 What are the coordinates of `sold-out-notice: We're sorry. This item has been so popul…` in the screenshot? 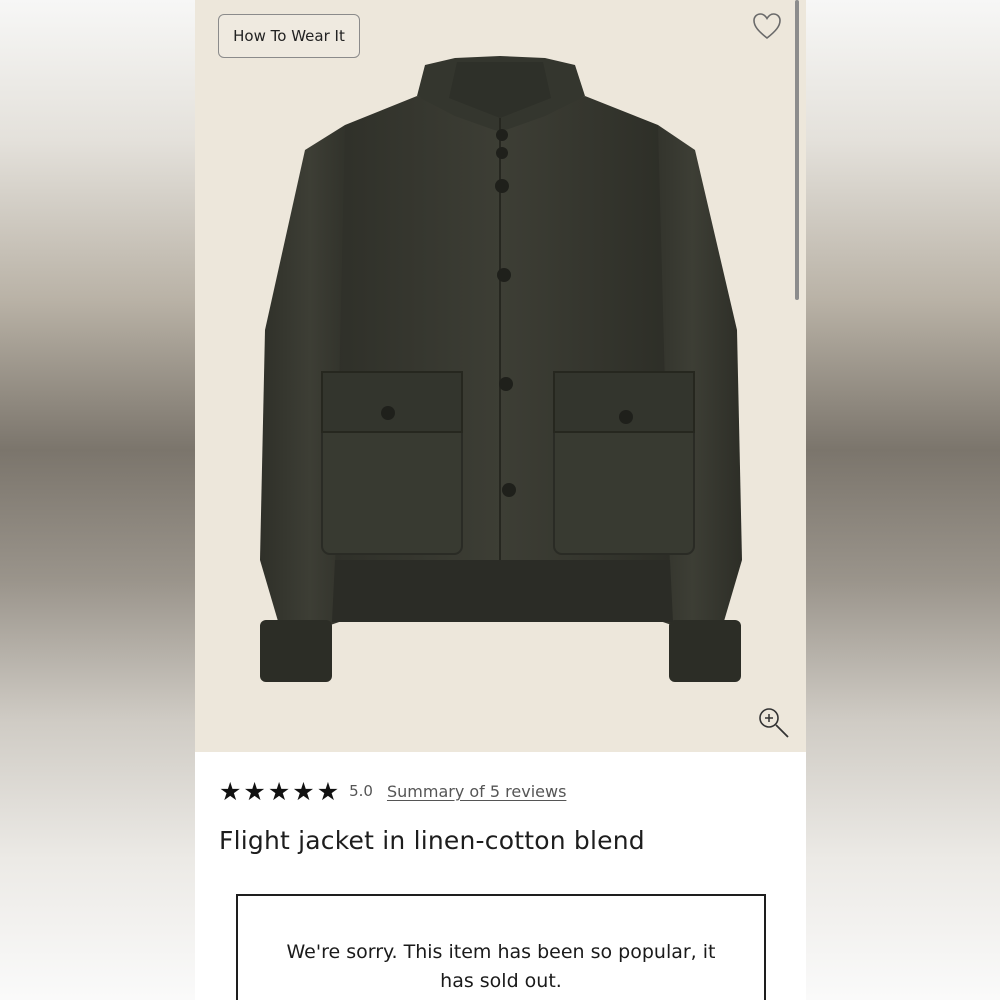 It's located at (501, 947).